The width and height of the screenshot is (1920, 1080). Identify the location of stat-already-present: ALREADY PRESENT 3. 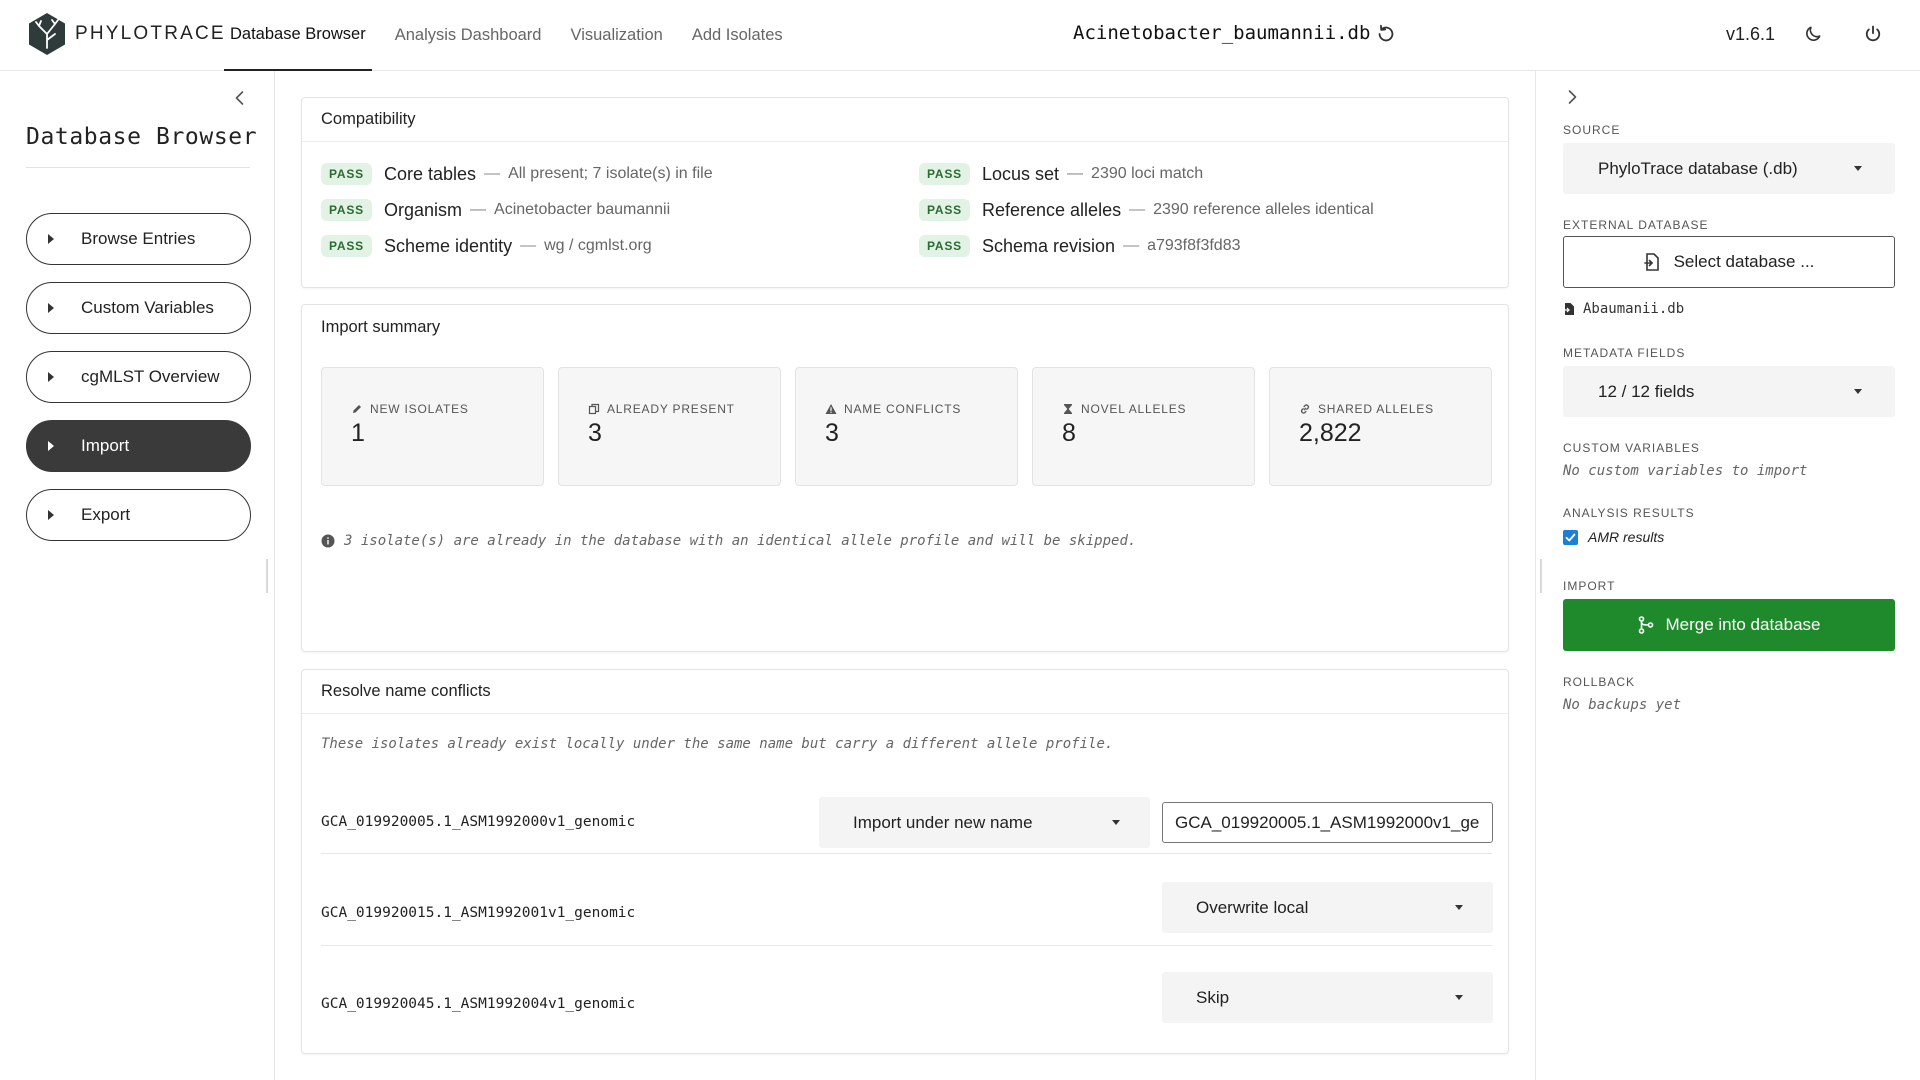
(669, 426).